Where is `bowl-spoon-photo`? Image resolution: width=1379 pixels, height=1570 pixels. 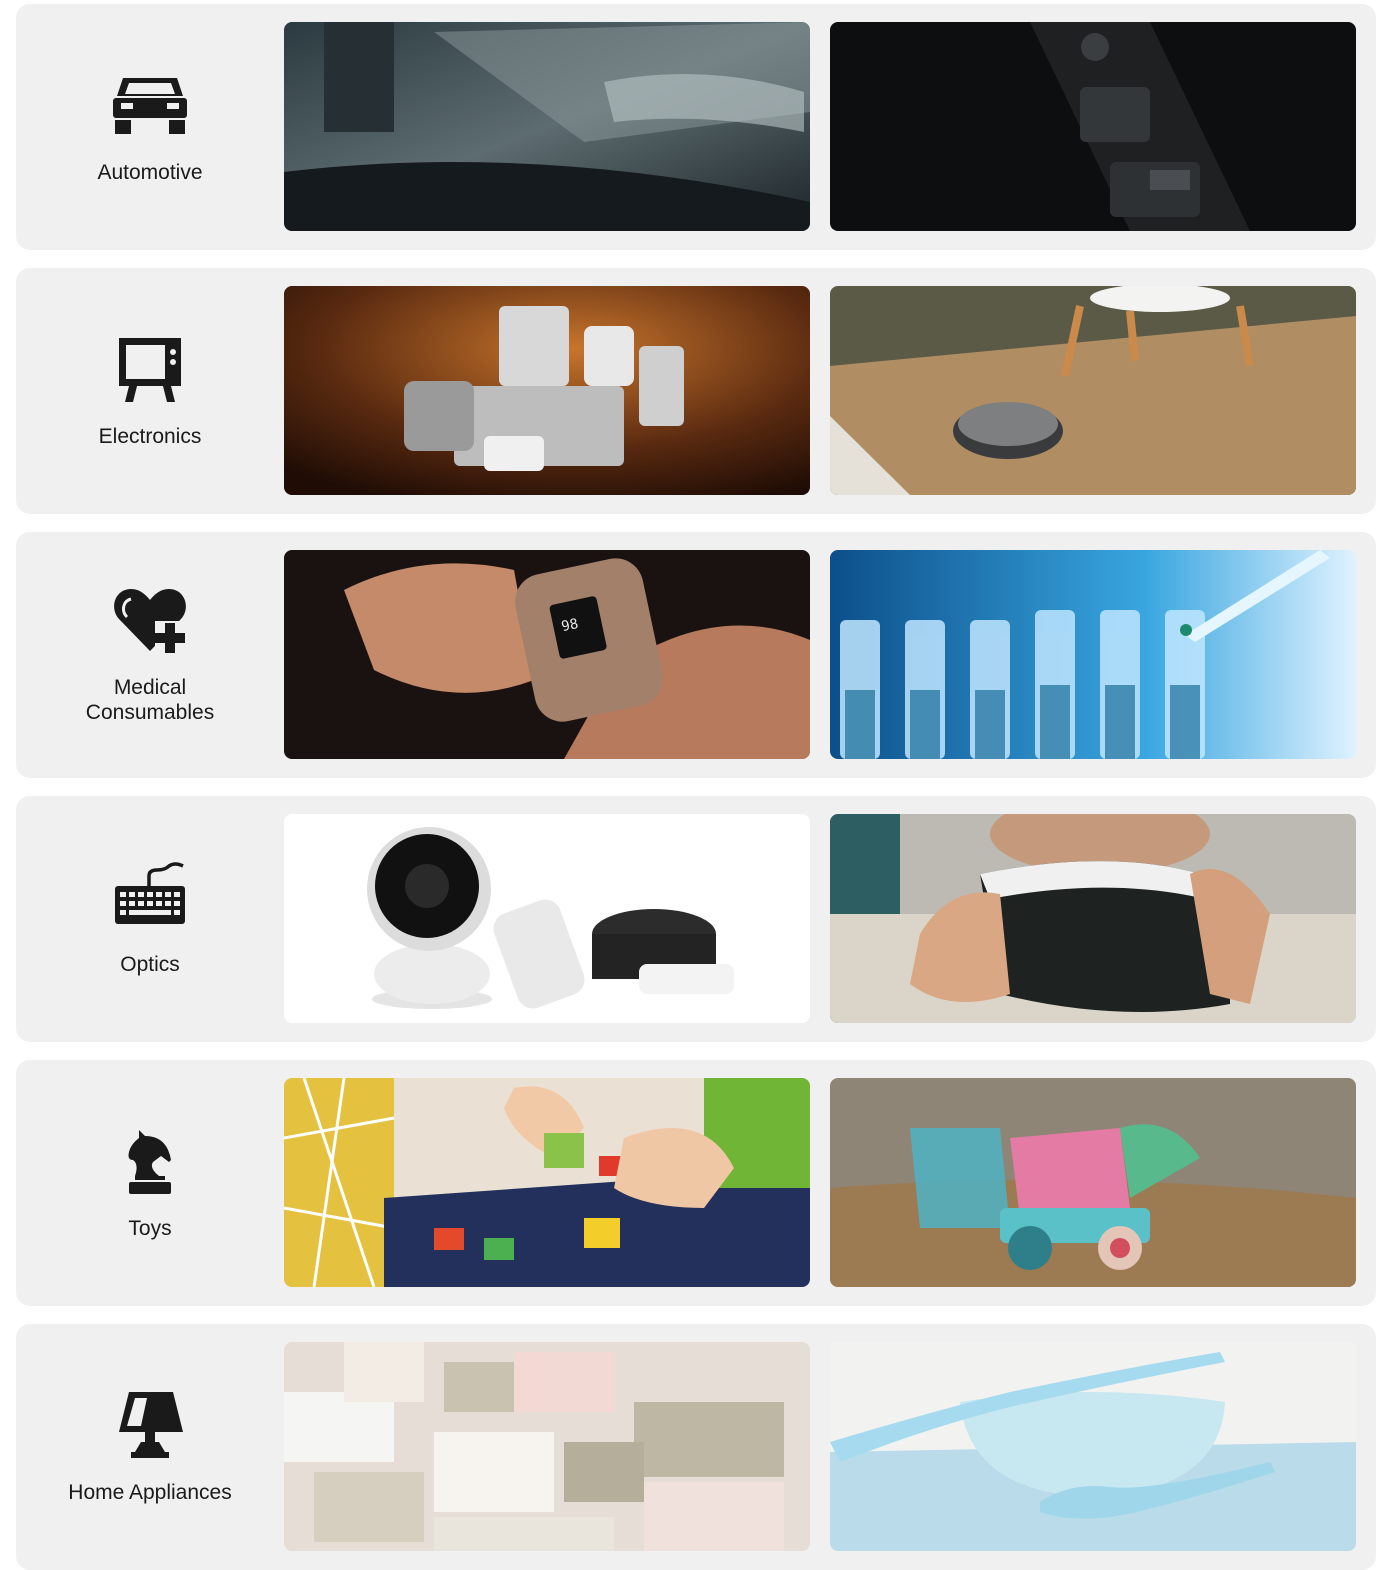 bowl-spoon-photo is located at coordinates (1093, 1446).